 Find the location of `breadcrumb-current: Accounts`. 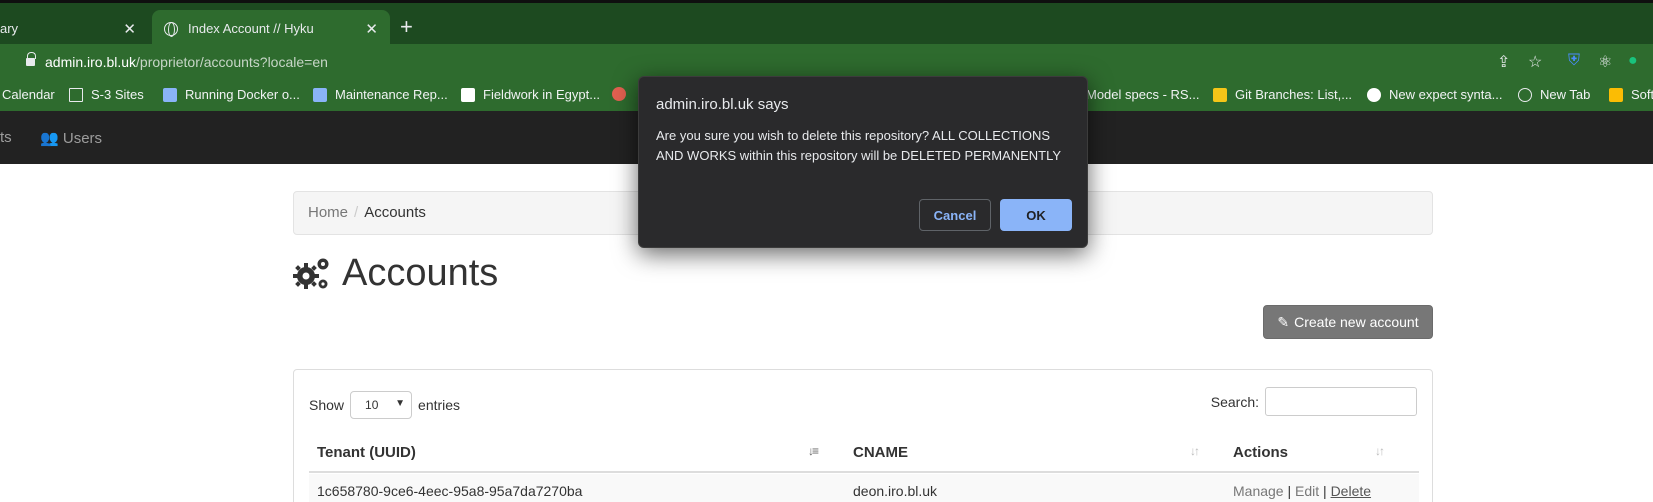

breadcrumb-current: Accounts is located at coordinates (395, 212).